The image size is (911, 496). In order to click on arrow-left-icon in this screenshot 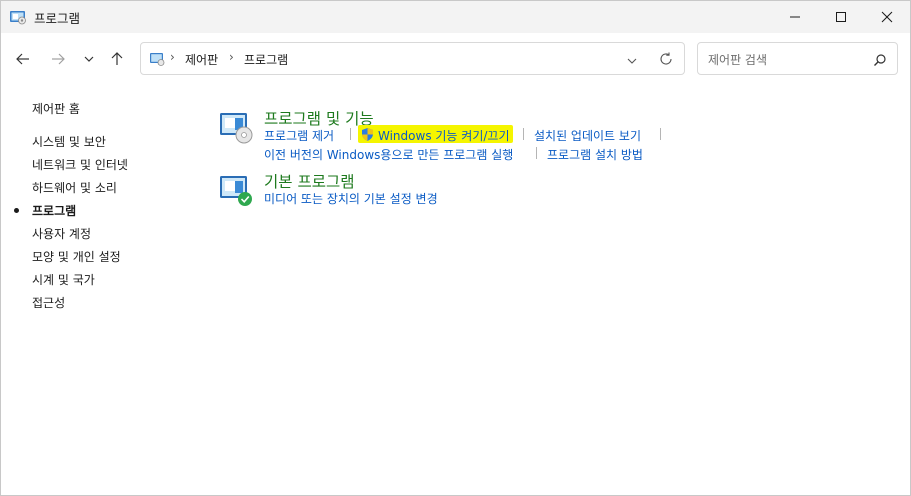, I will do `click(22, 59)`.